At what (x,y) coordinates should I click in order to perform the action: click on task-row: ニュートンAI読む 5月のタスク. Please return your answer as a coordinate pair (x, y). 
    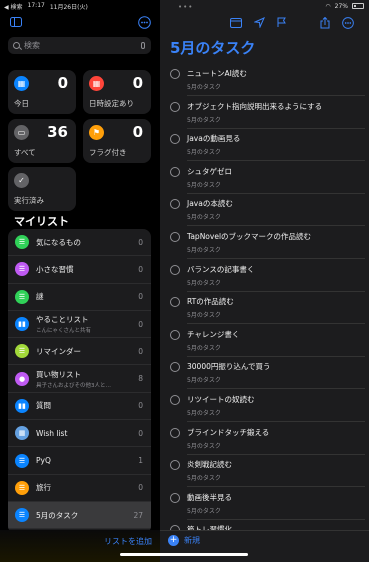
    Looking at the image, I should click on (267, 80).